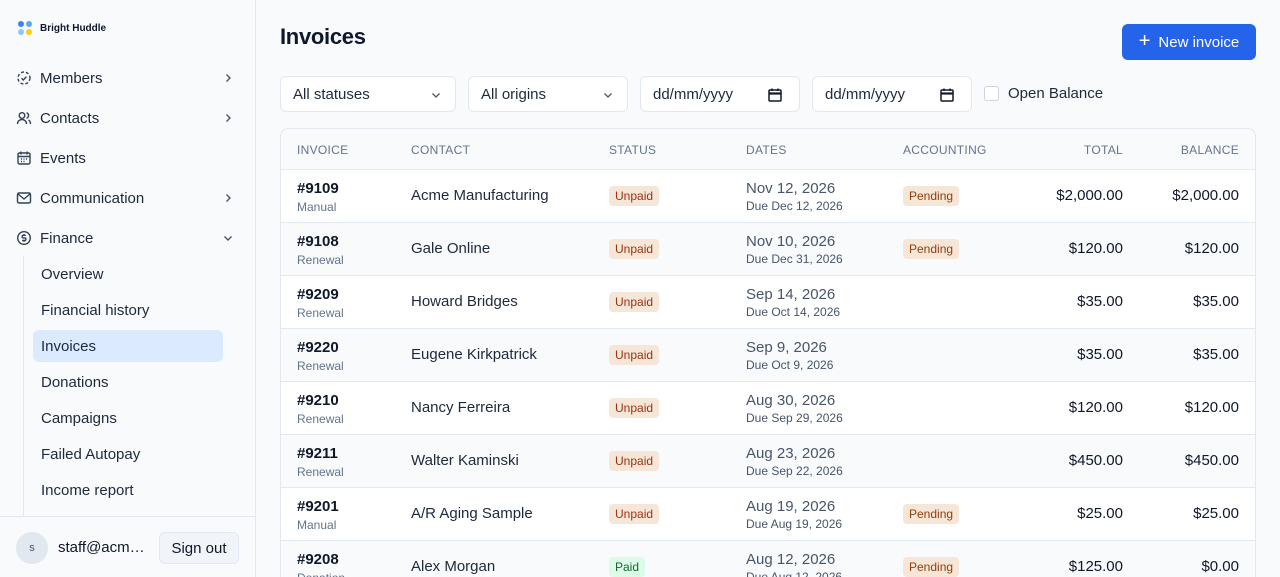 The height and width of the screenshot is (577, 1280). I want to click on sign-out-button: Sign out, so click(199, 548).